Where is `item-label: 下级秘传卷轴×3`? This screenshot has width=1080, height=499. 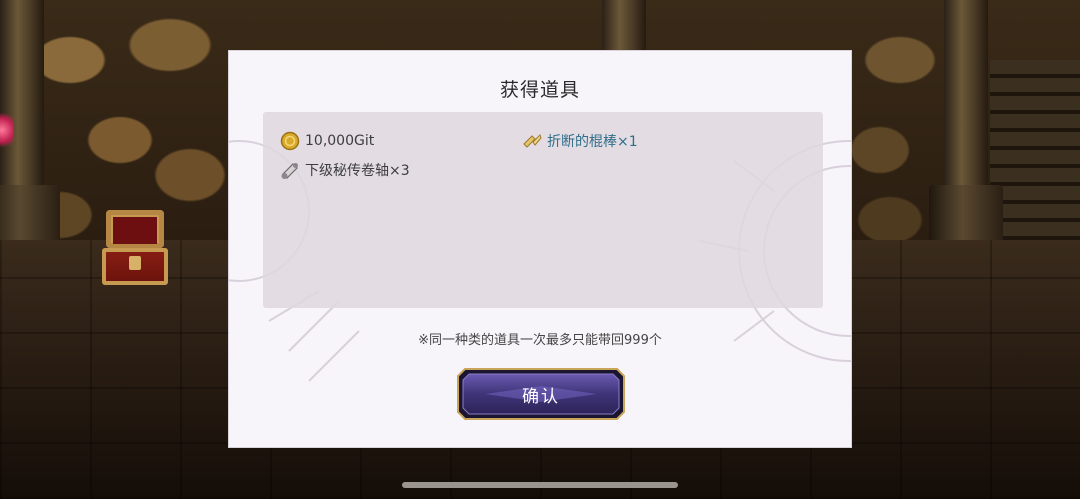 item-label: 下级秘传卷轴×3 is located at coordinates (357, 171).